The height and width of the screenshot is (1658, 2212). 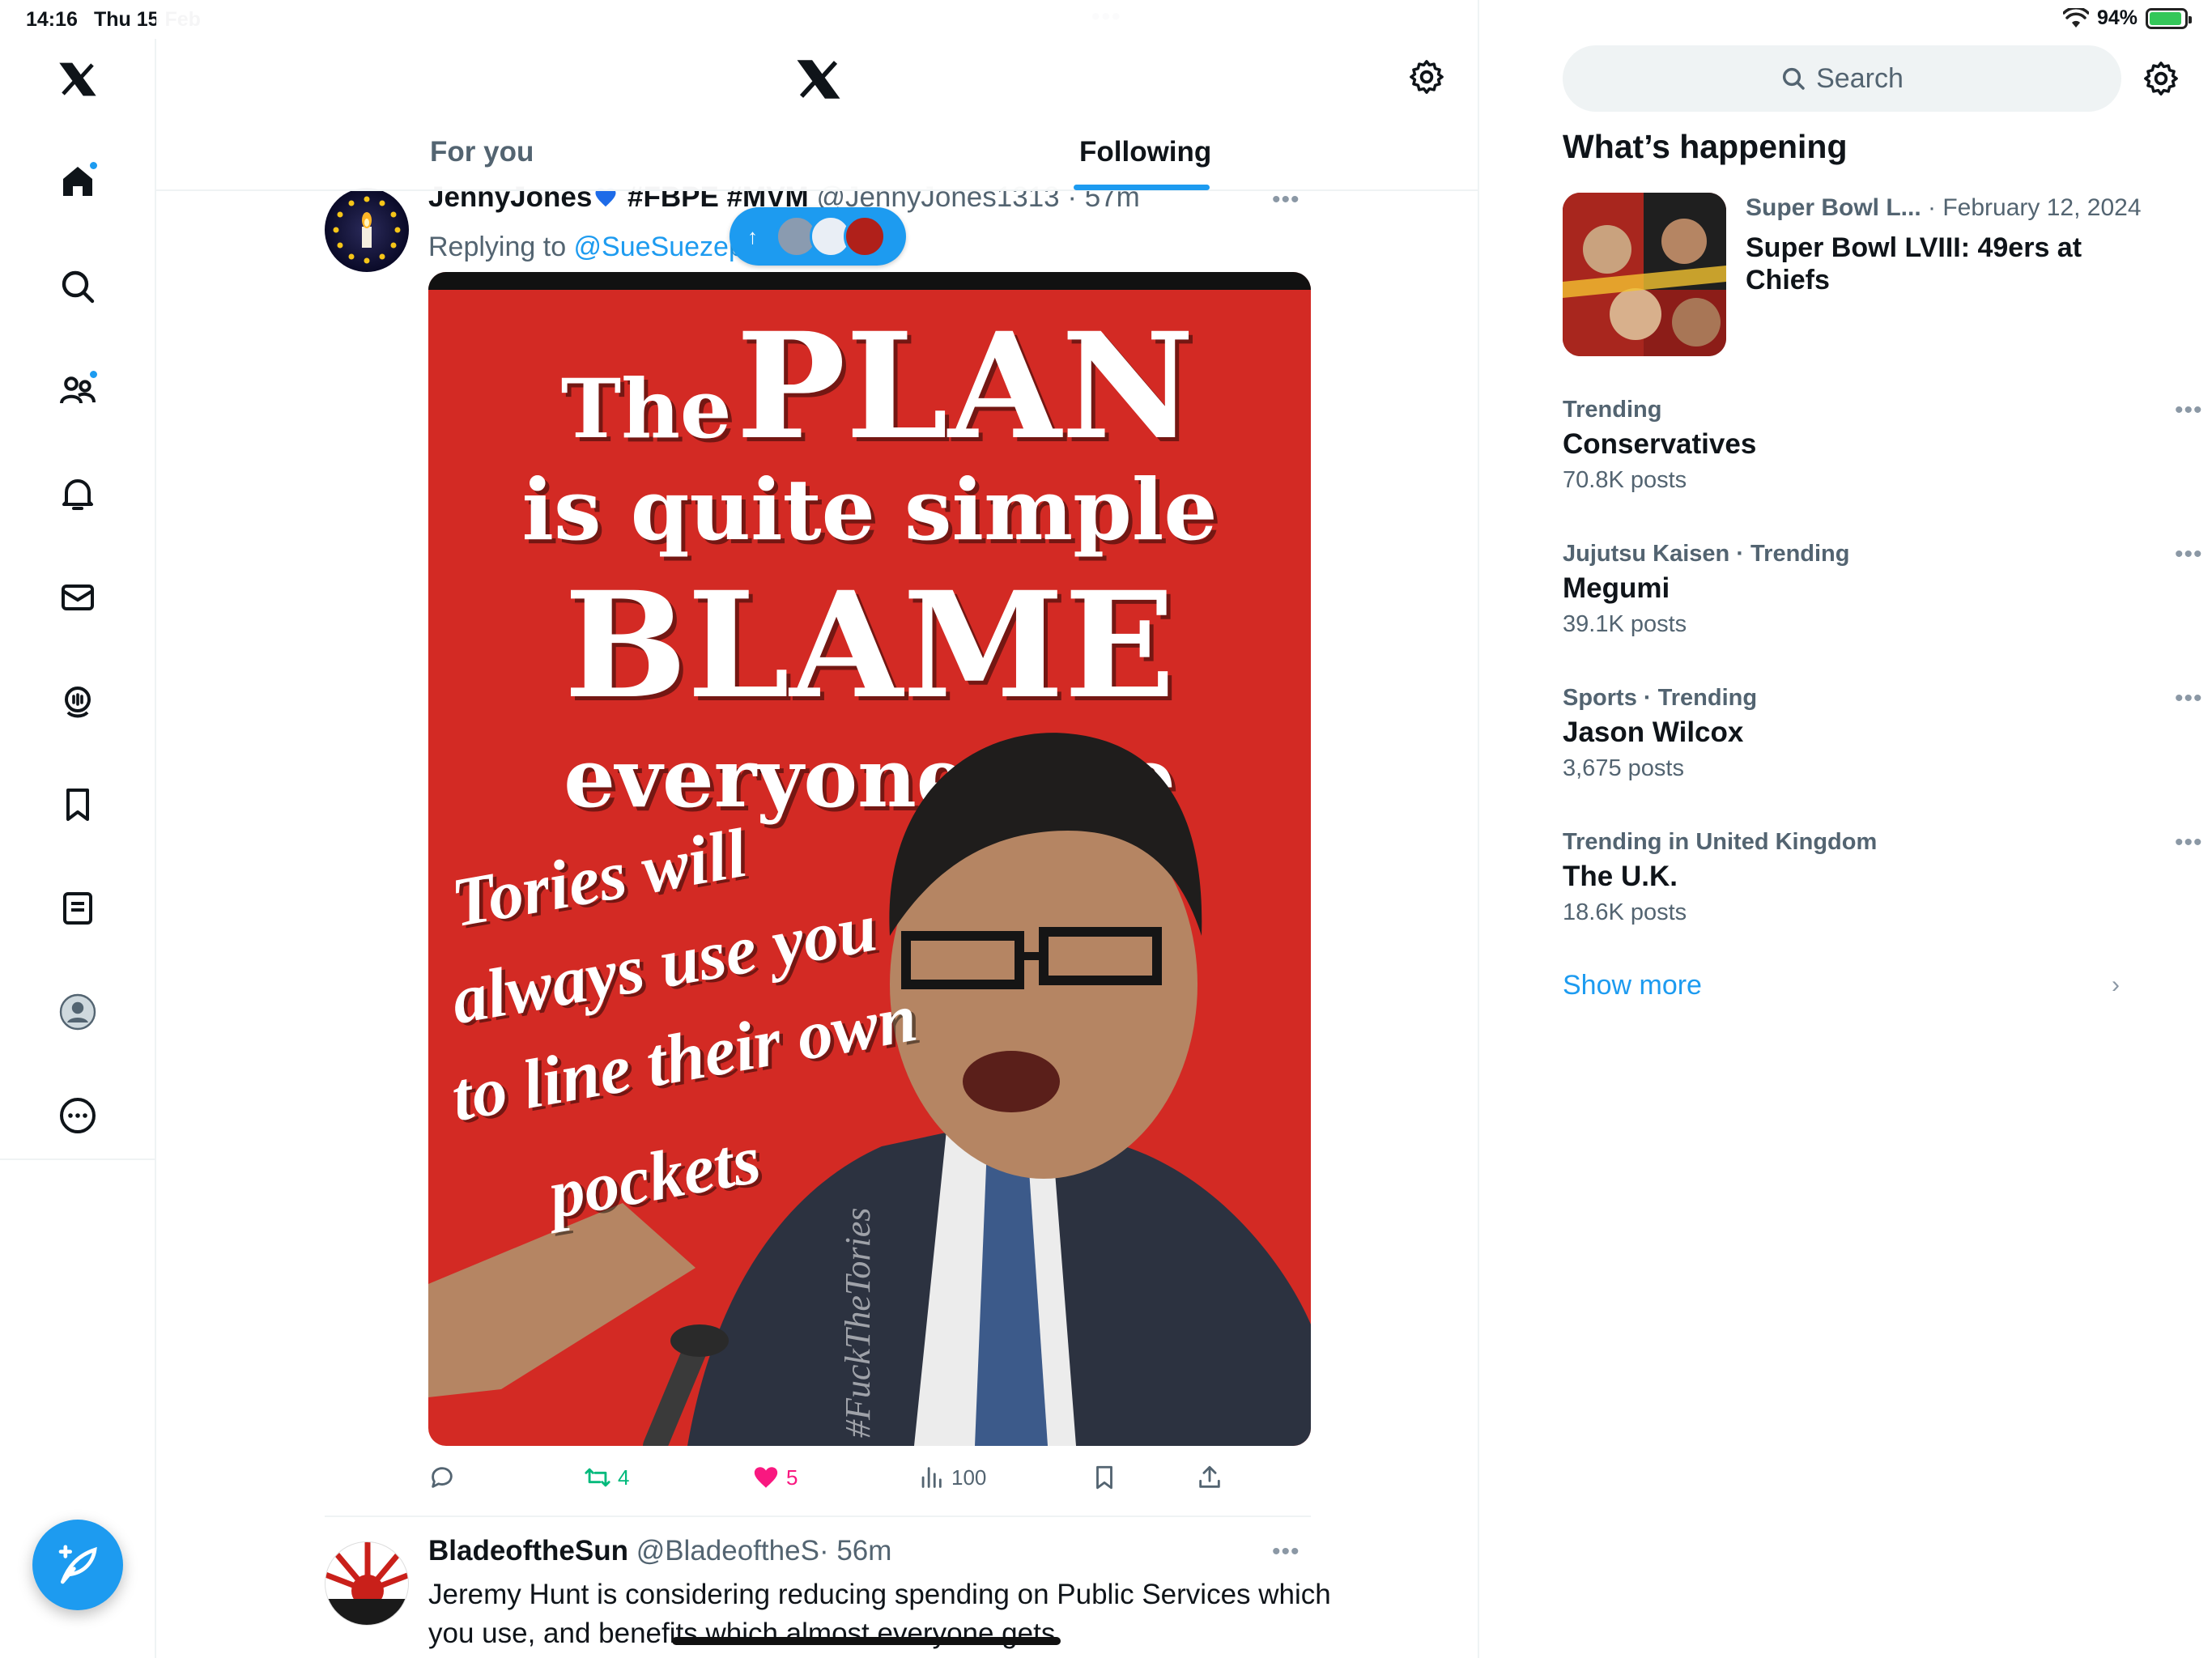 I want to click on tweet-time: · 56m, so click(x=856, y=1551).